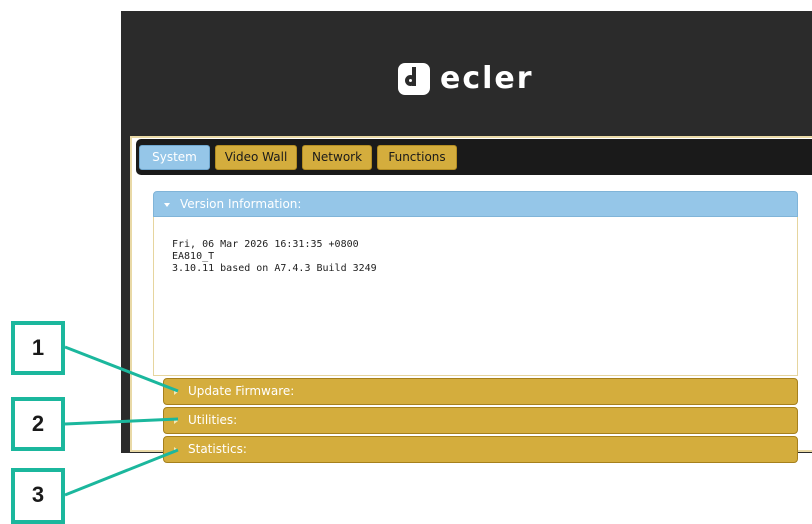 This screenshot has width=812, height=524. I want to click on callout-3: 3, so click(38, 496).